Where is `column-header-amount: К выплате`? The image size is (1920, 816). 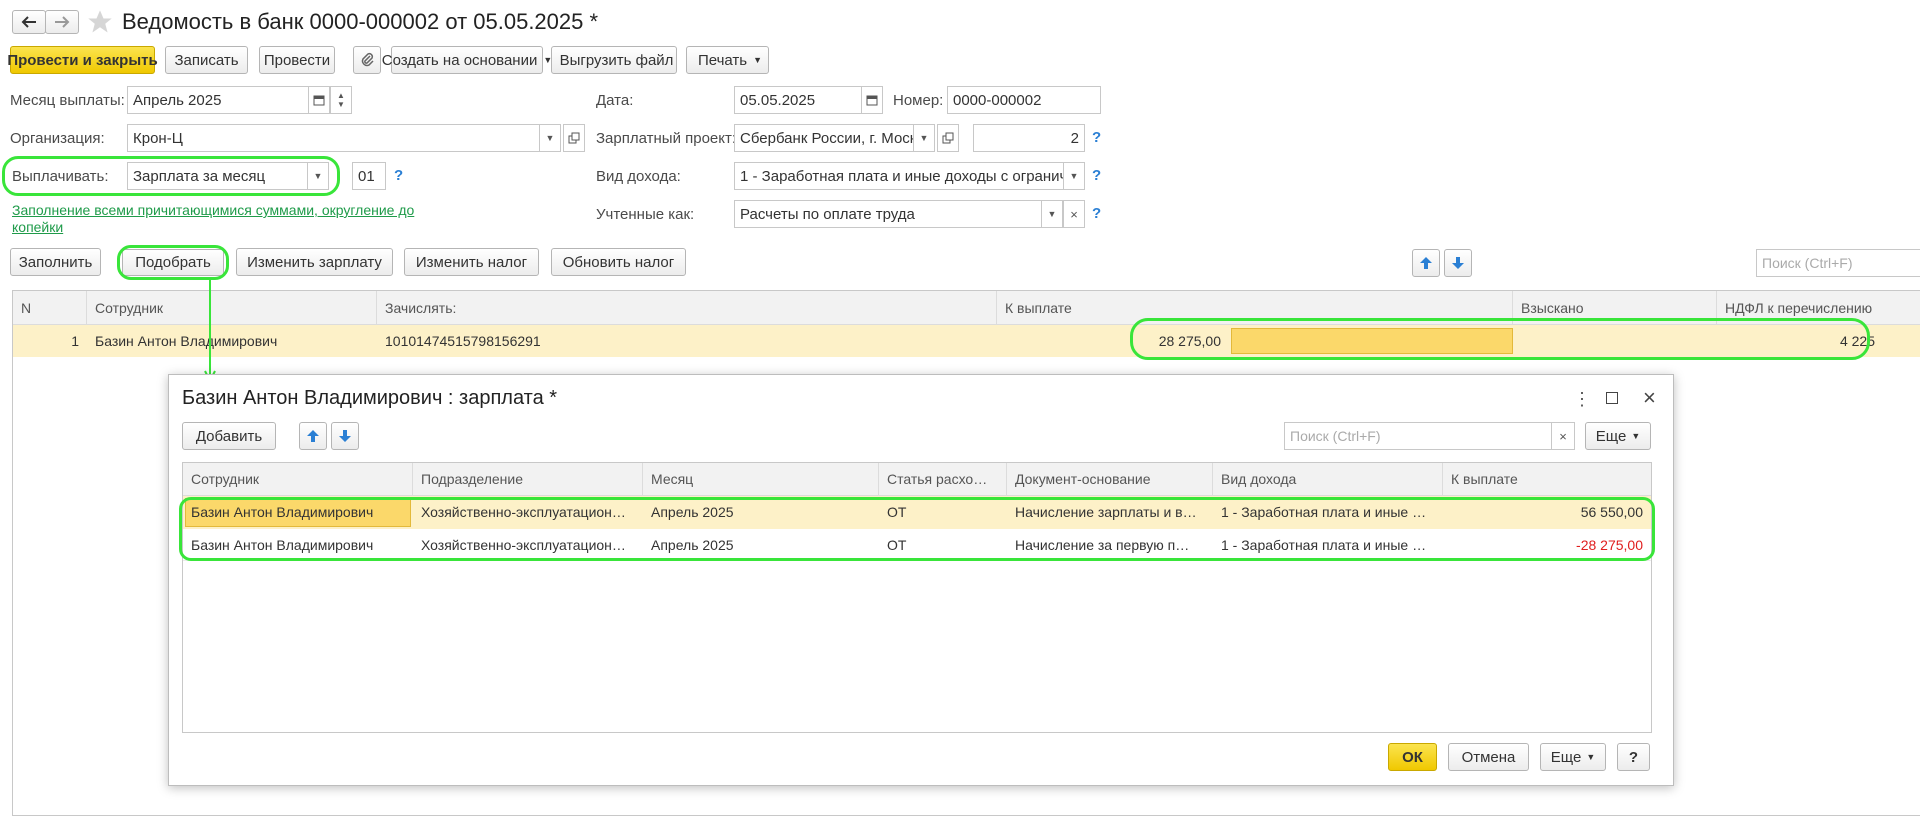
column-header-amount: К выплате is located at coordinates (1547, 479).